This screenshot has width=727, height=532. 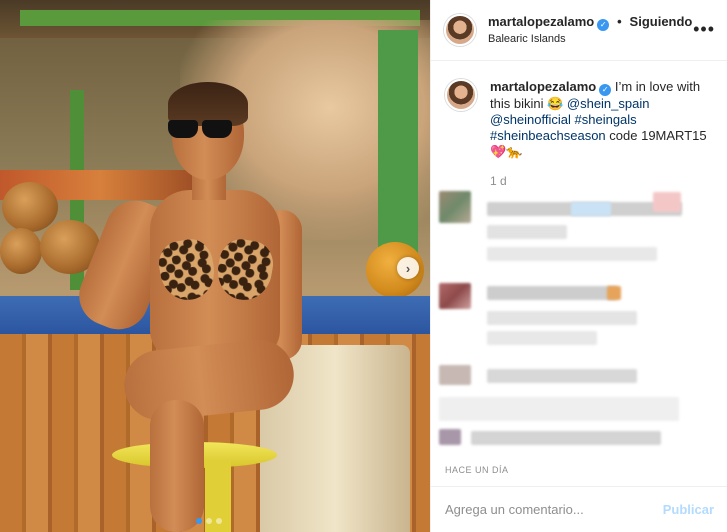 I want to click on publish-button: Publicar, so click(x=688, y=509).